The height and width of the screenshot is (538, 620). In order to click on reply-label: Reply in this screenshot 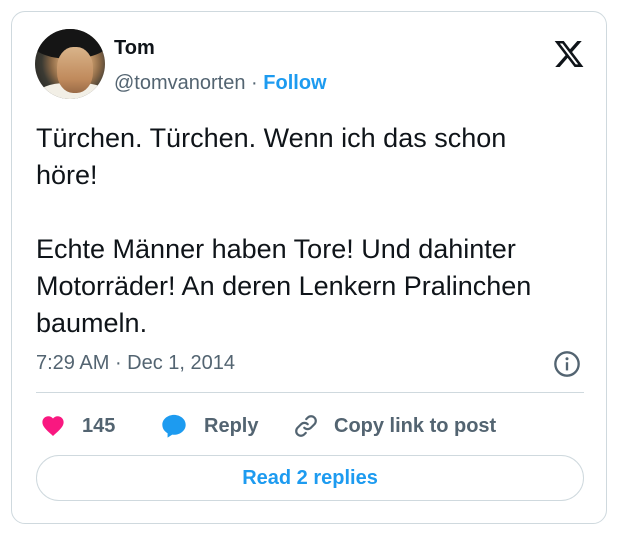, I will do `click(231, 425)`.